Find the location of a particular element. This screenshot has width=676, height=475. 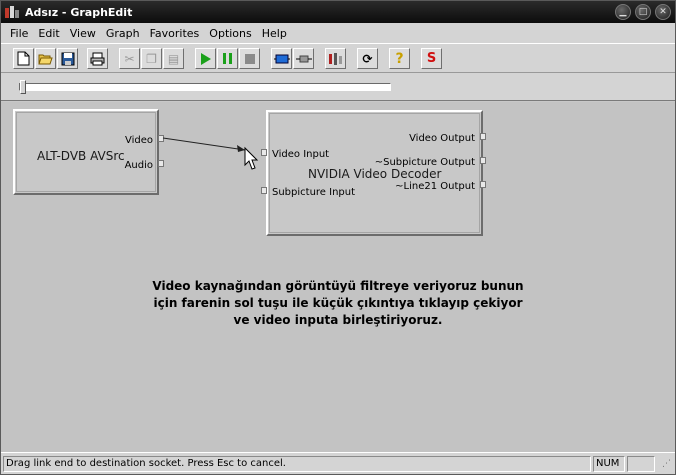

toolbar: ✂ ❐ ▤ ⟳ ? S is located at coordinates (338, 58).